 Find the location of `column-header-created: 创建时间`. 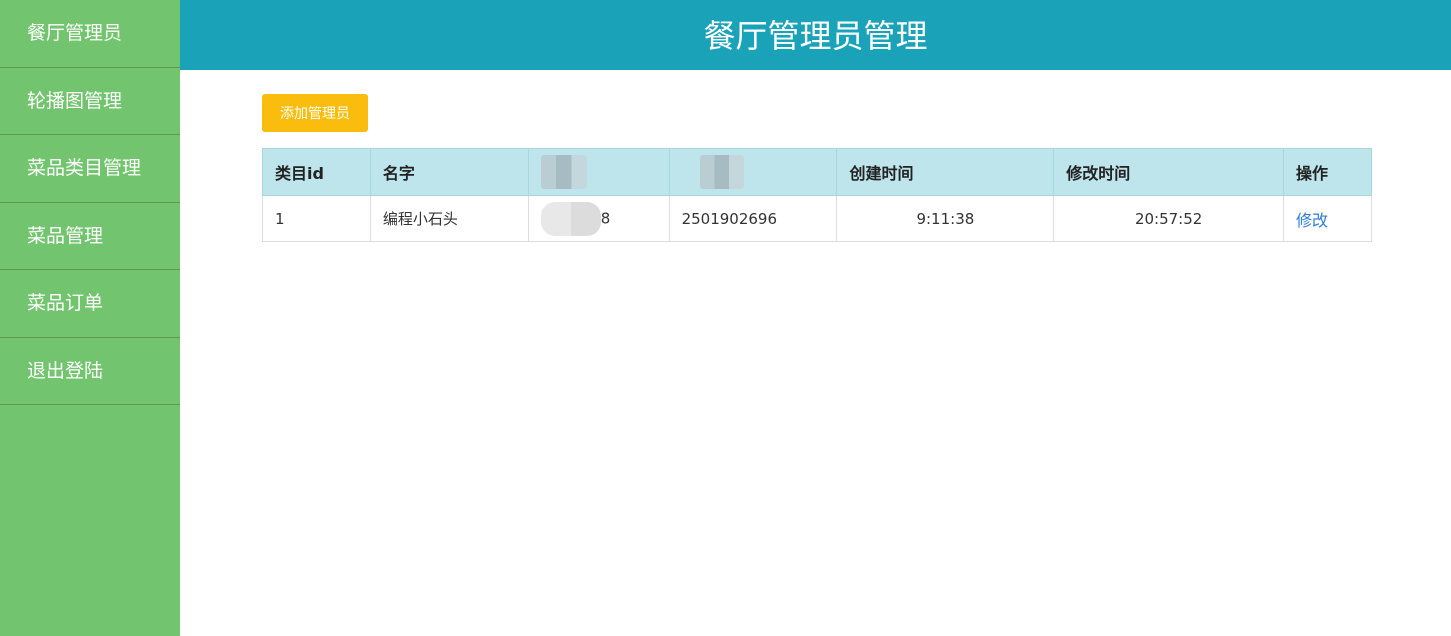

column-header-created: 创建时间 is located at coordinates (945, 172).